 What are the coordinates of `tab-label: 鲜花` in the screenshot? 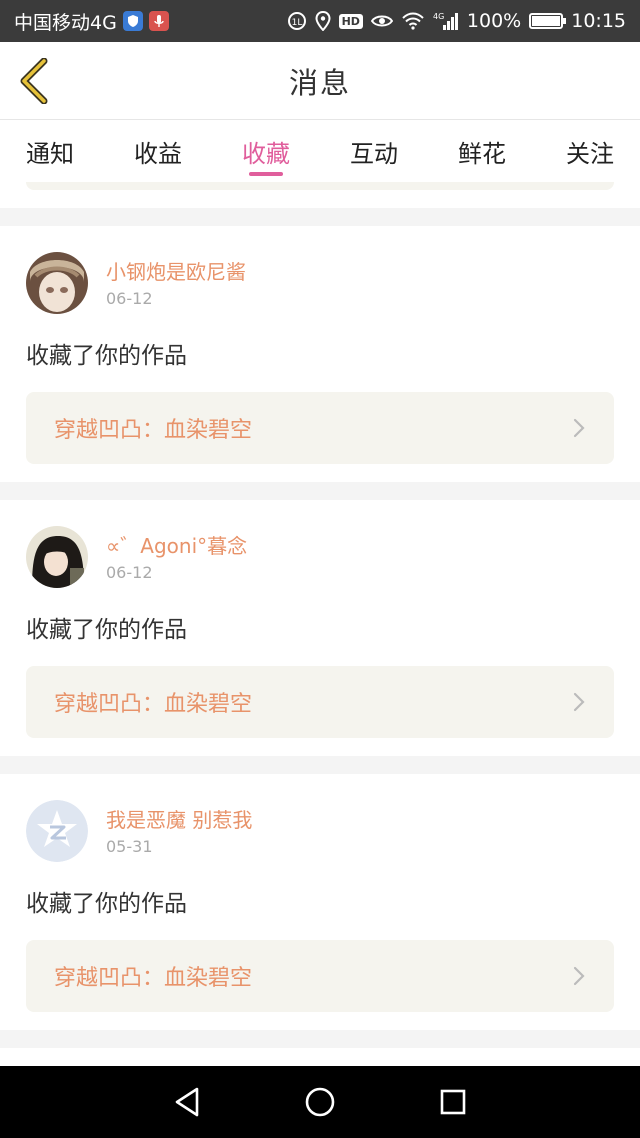 It's located at (482, 154).